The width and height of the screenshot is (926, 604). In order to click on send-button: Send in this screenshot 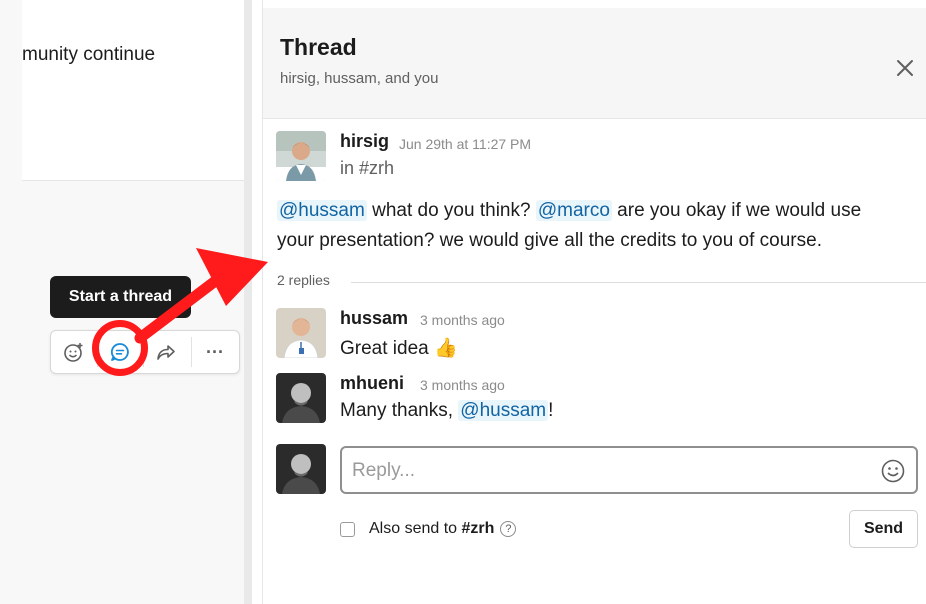, I will do `click(883, 529)`.